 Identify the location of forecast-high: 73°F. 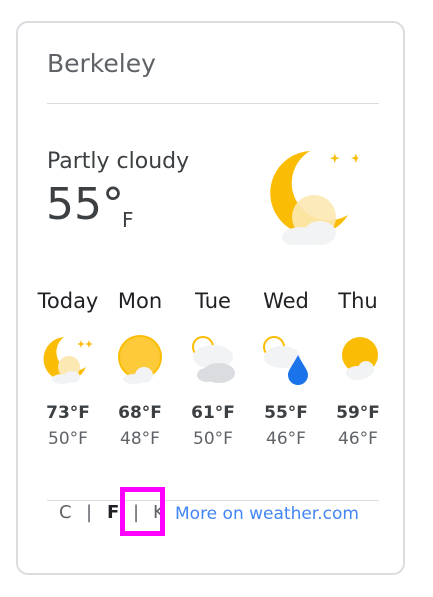
(68, 413).